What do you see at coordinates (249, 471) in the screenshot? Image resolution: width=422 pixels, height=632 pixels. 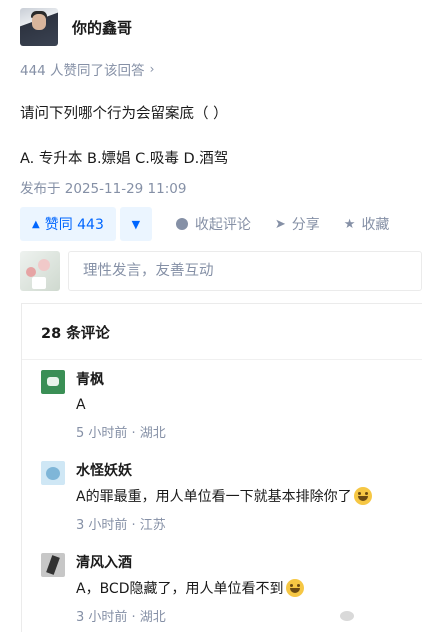 I see `commenter-name: 水怪妖妖` at bounding box center [249, 471].